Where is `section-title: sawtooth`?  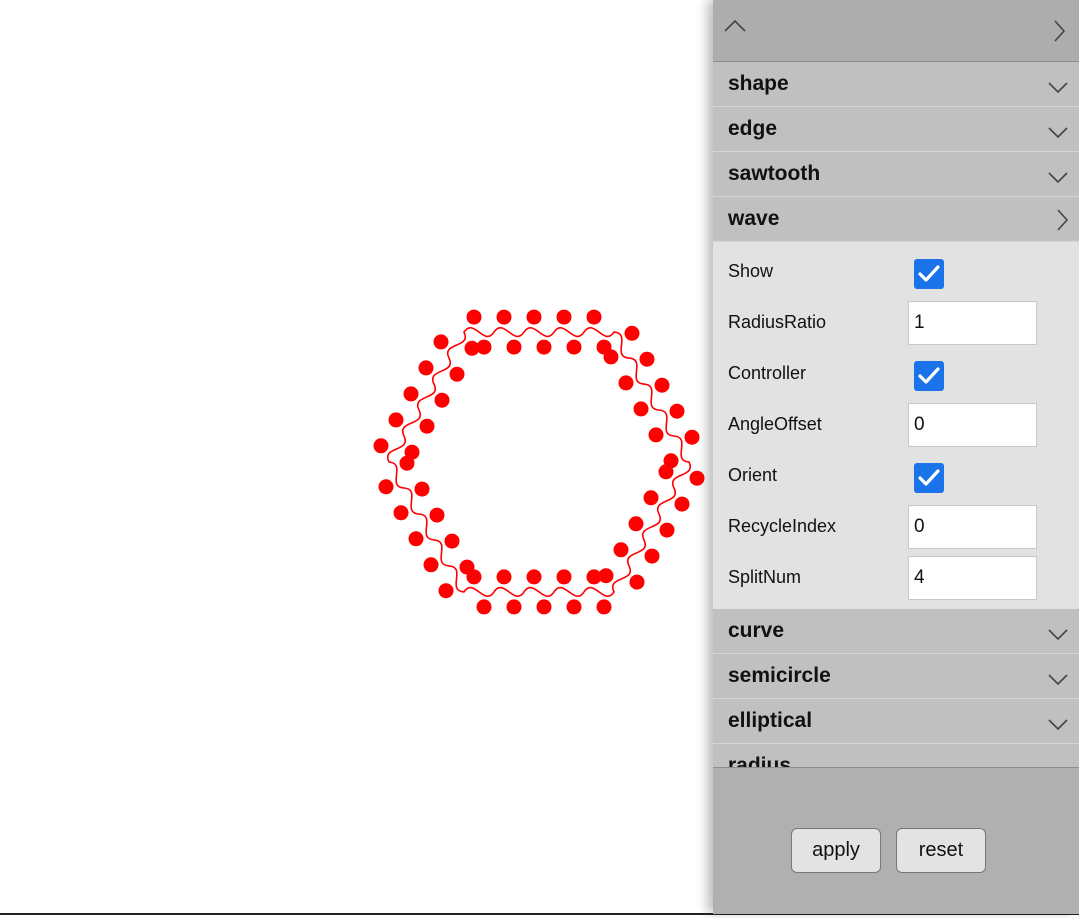
section-title: sawtooth is located at coordinates (774, 173).